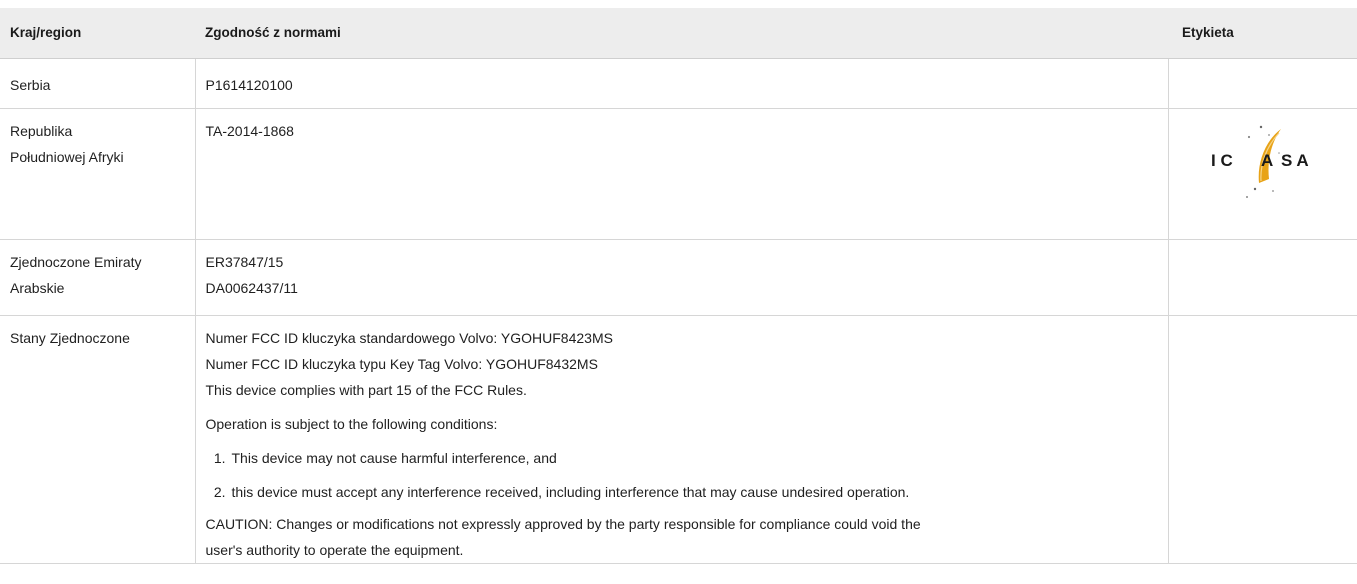 The width and height of the screenshot is (1357, 584). I want to click on country-cell: Zjednoczone Emiraty Arabskie, so click(97, 277).